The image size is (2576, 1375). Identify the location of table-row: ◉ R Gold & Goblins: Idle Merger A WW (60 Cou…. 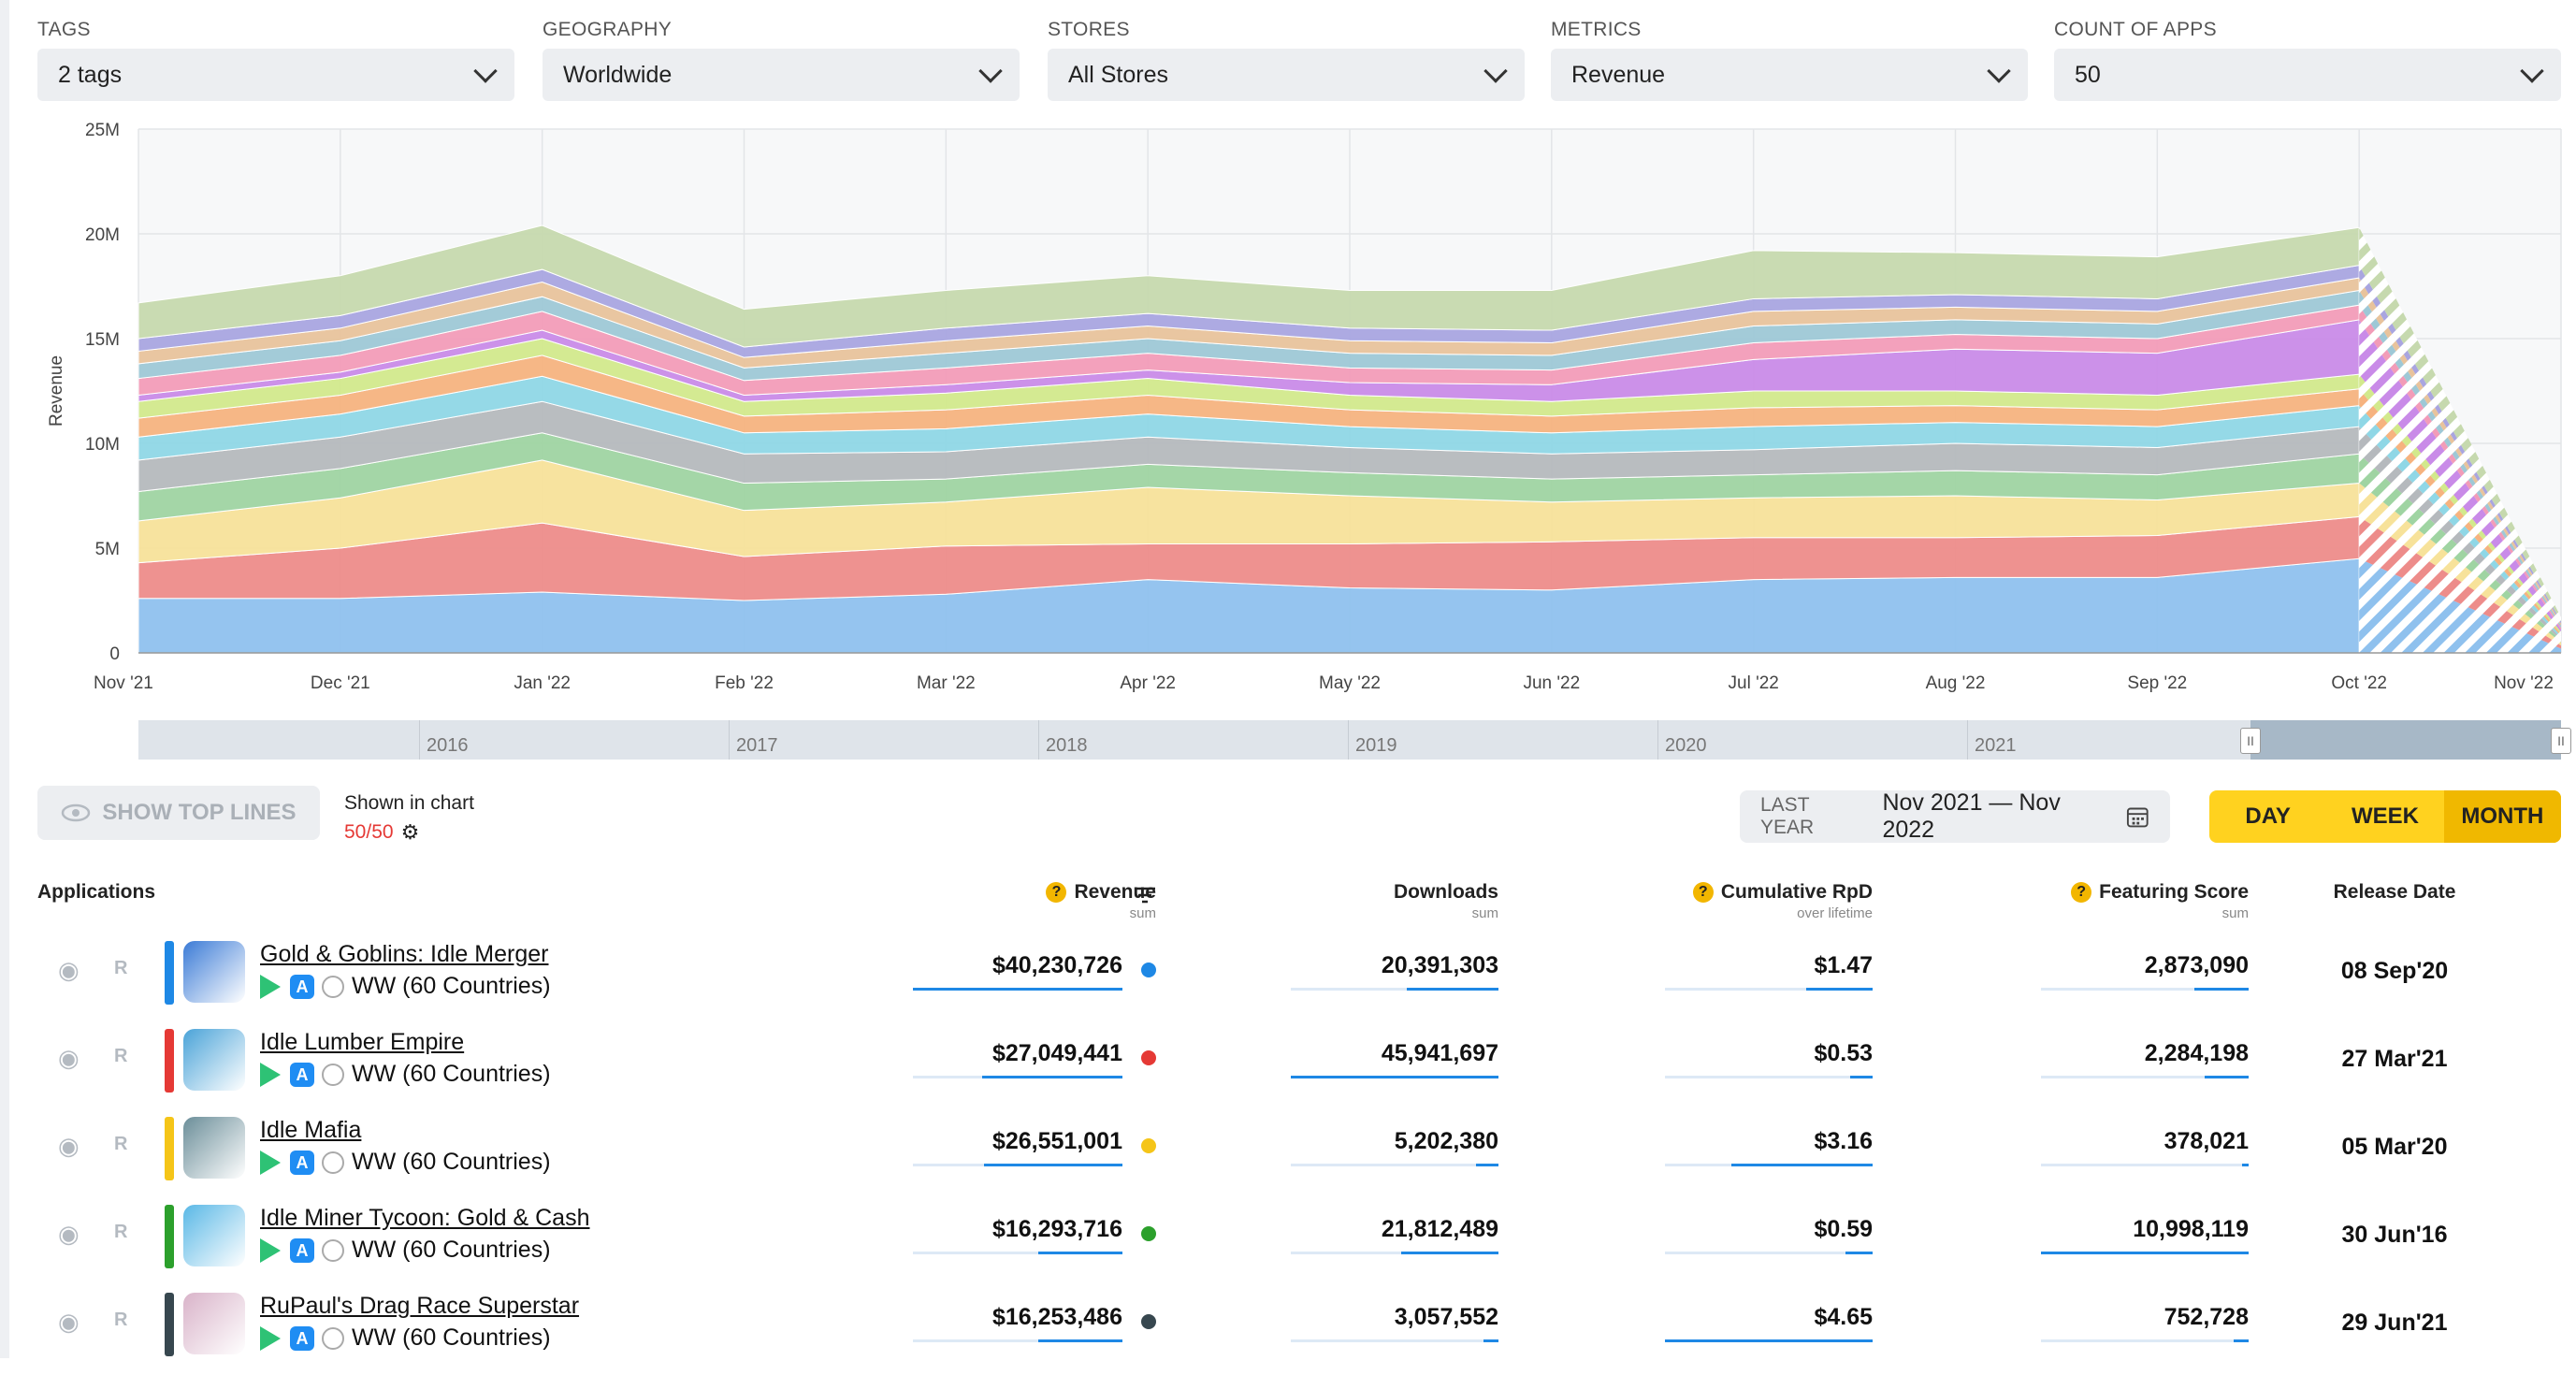
(1288, 979).